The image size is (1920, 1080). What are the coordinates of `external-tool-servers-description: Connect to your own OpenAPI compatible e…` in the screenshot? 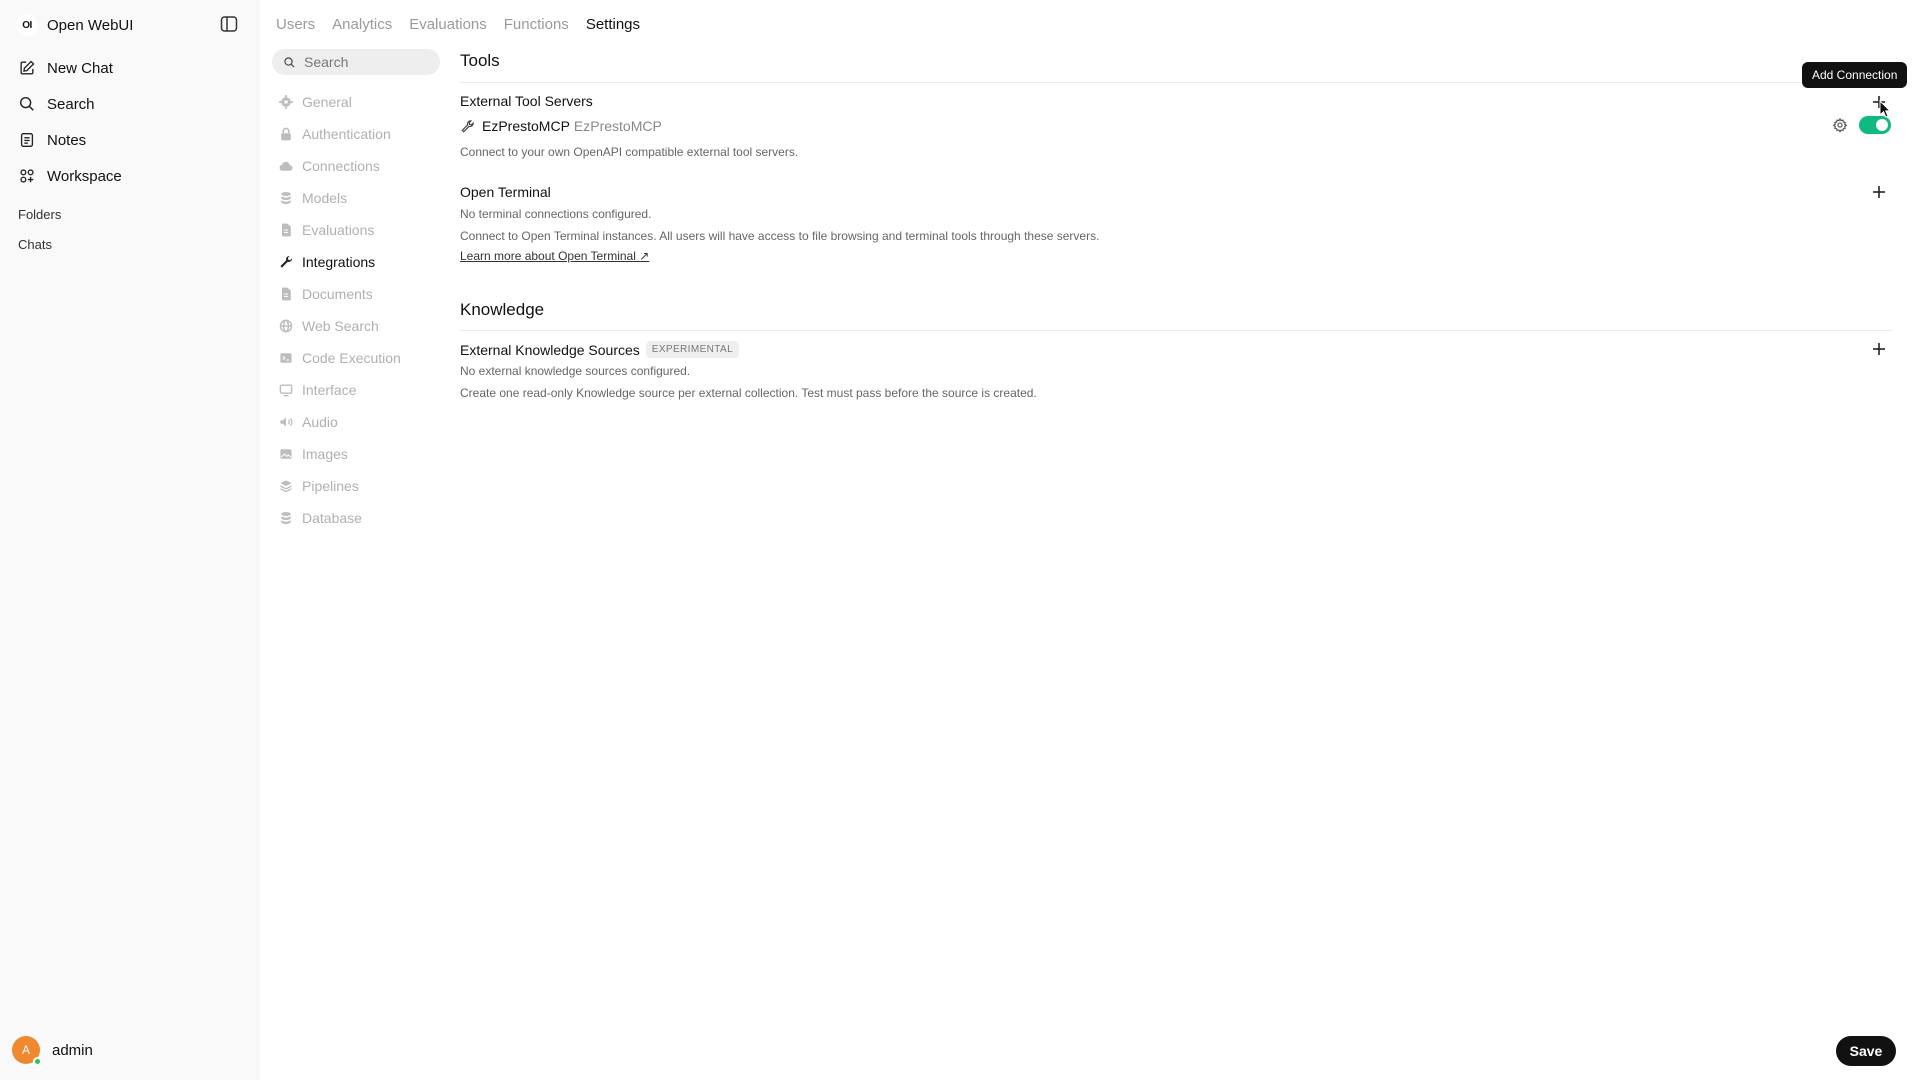 It's located at (629, 152).